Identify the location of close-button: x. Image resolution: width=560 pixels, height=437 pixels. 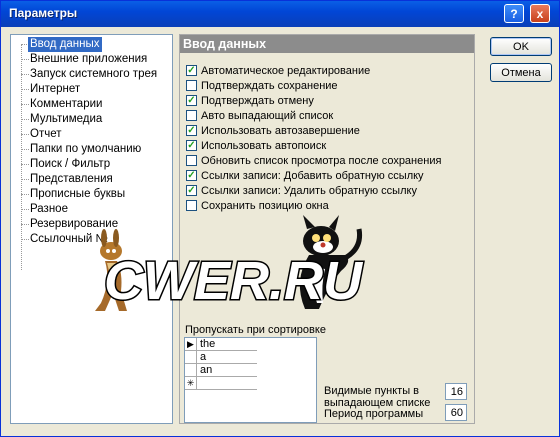
(540, 13).